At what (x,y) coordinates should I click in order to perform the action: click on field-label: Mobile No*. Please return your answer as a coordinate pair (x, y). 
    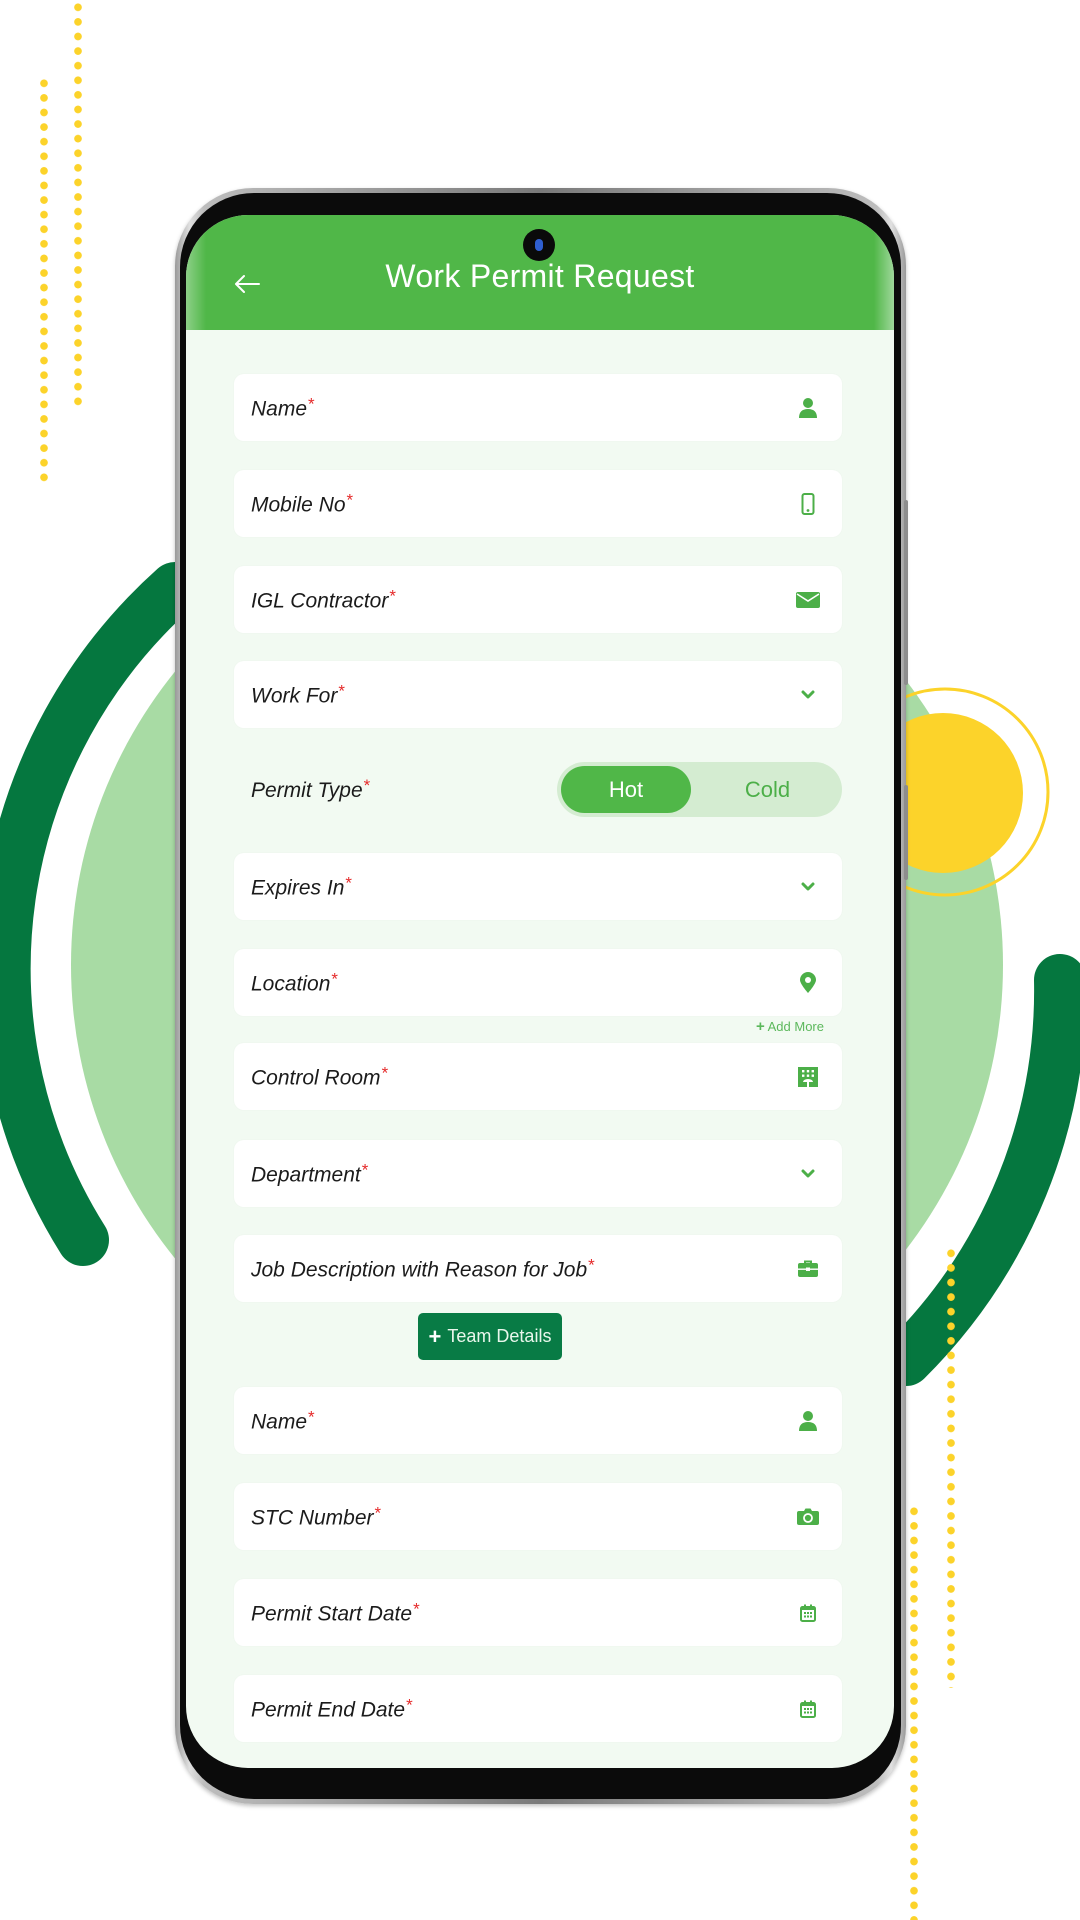
    Looking at the image, I should click on (302, 503).